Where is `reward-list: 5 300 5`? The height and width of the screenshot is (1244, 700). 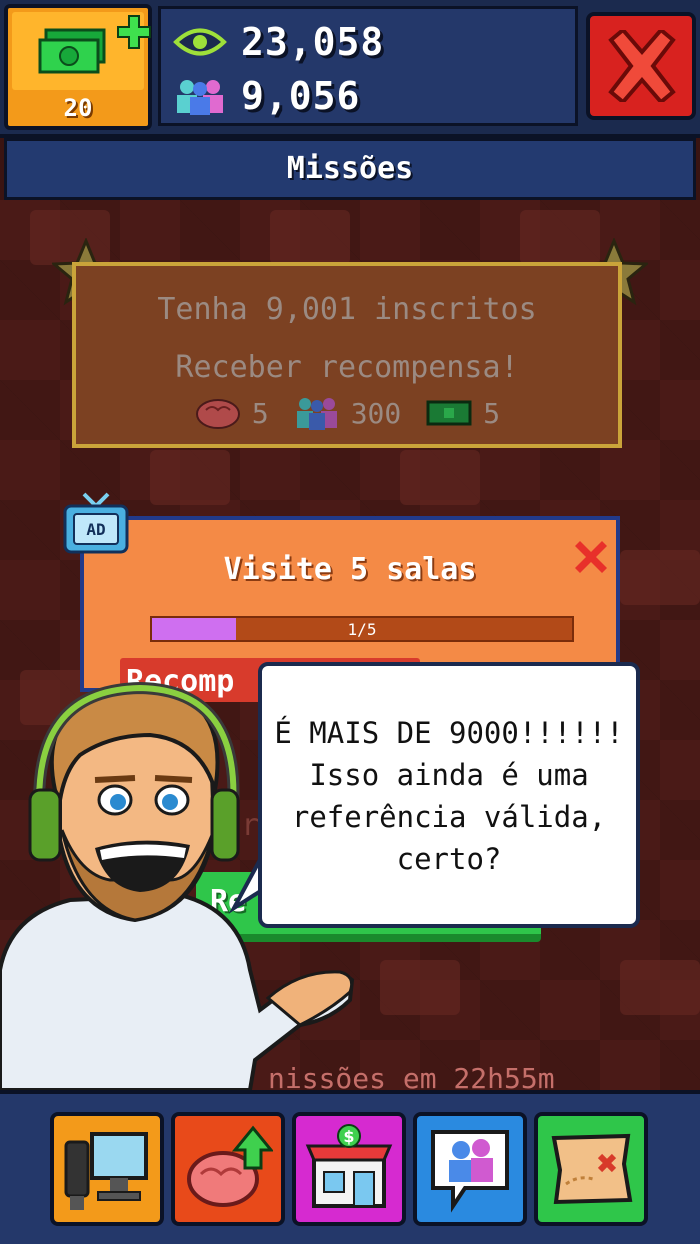 reward-list: 5 300 5 is located at coordinates (347, 413).